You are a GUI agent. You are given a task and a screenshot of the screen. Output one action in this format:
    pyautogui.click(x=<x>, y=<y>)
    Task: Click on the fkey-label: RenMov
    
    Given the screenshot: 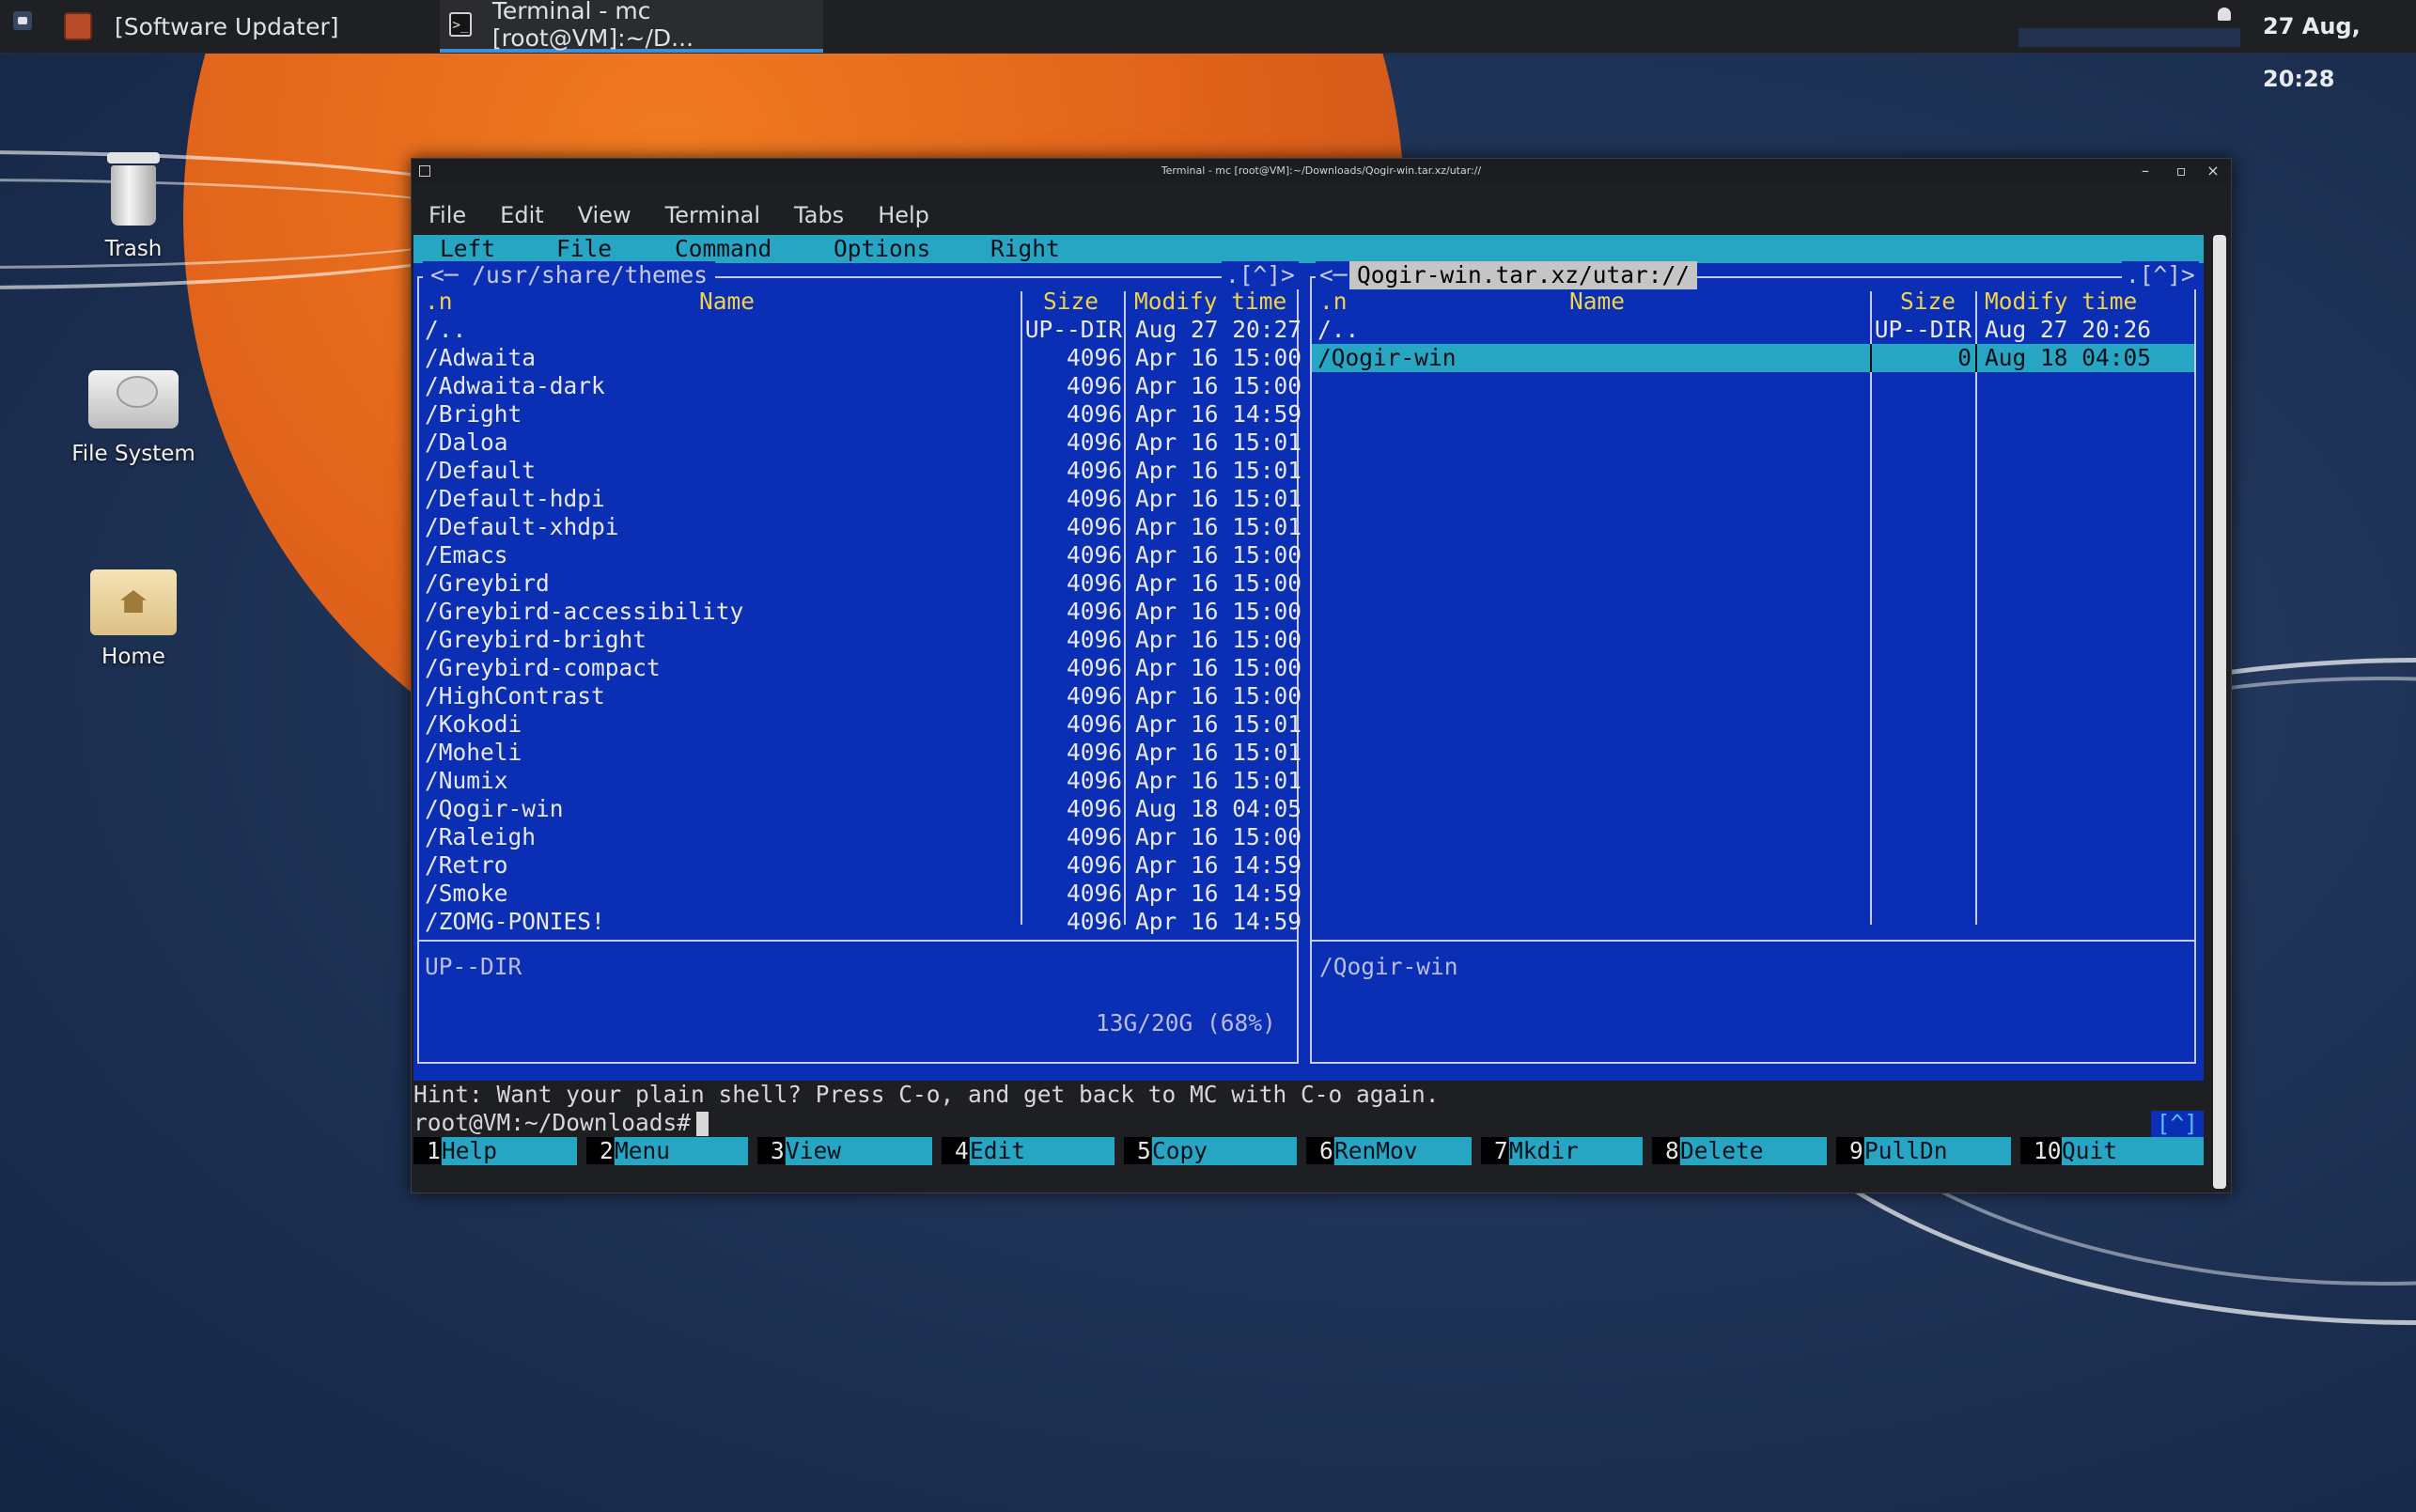 What is the action you would take?
    pyautogui.click(x=1403, y=1151)
    